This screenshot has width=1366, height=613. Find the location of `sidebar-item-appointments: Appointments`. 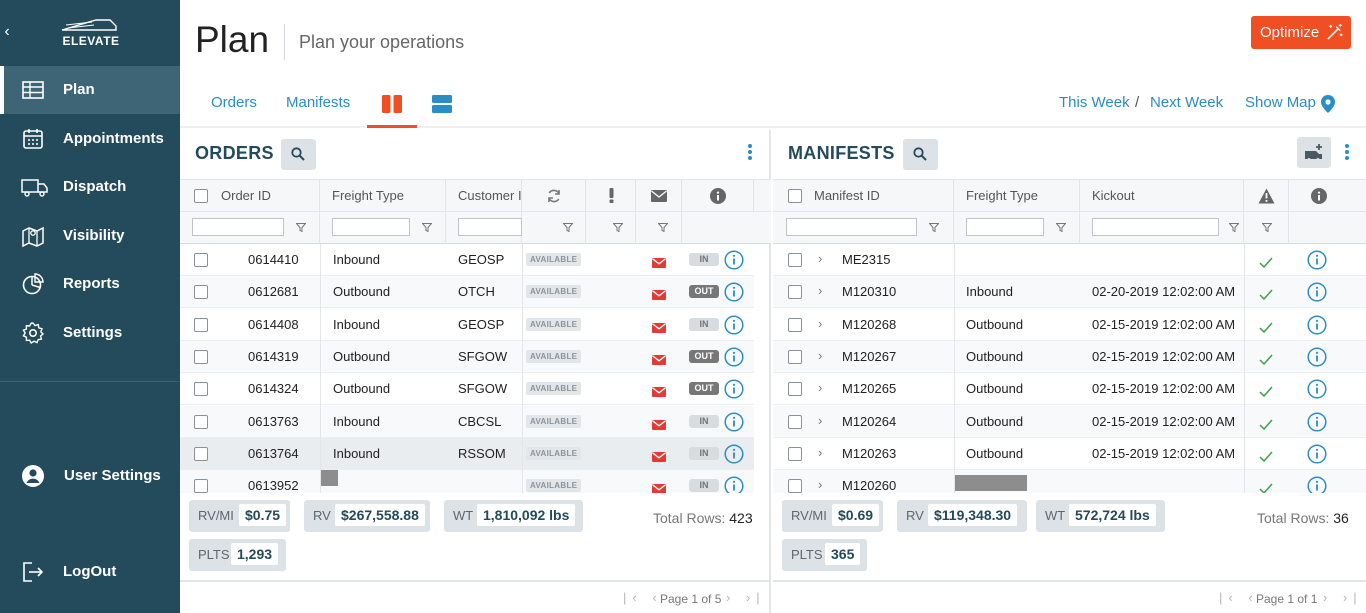

sidebar-item-appointments: Appointments is located at coordinates (90, 139).